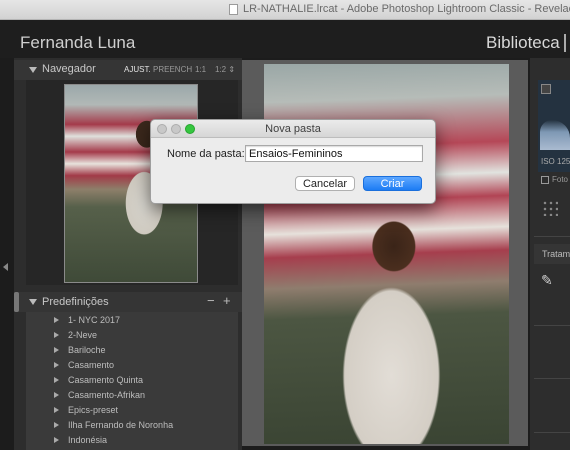  I want to click on preset-folder-label: 2-Neve, so click(83, 335).